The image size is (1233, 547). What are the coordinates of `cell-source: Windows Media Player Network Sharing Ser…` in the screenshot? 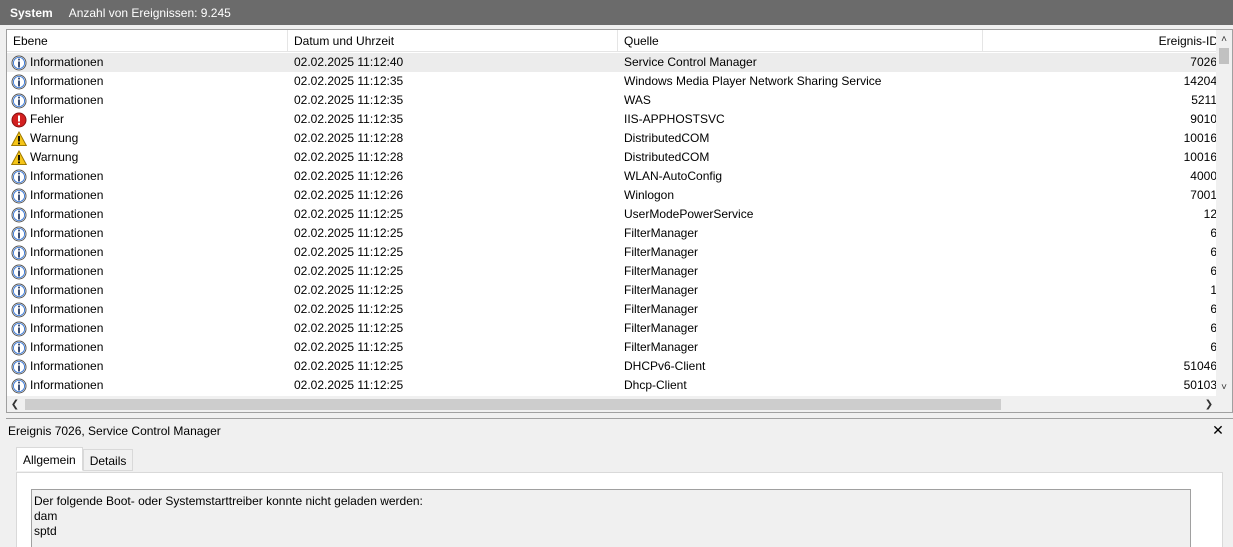 It's located at (753, 81).